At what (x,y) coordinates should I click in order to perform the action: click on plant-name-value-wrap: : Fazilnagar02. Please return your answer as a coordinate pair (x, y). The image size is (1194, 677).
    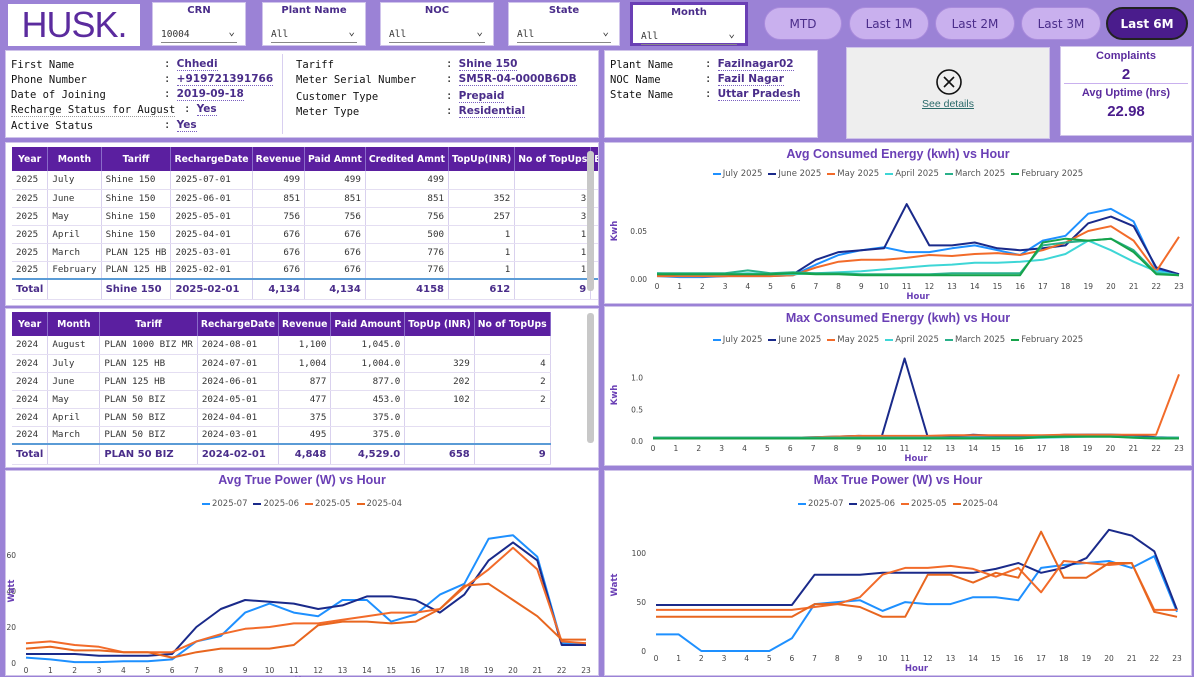
    Looking at the image, I should click on (749, 64).